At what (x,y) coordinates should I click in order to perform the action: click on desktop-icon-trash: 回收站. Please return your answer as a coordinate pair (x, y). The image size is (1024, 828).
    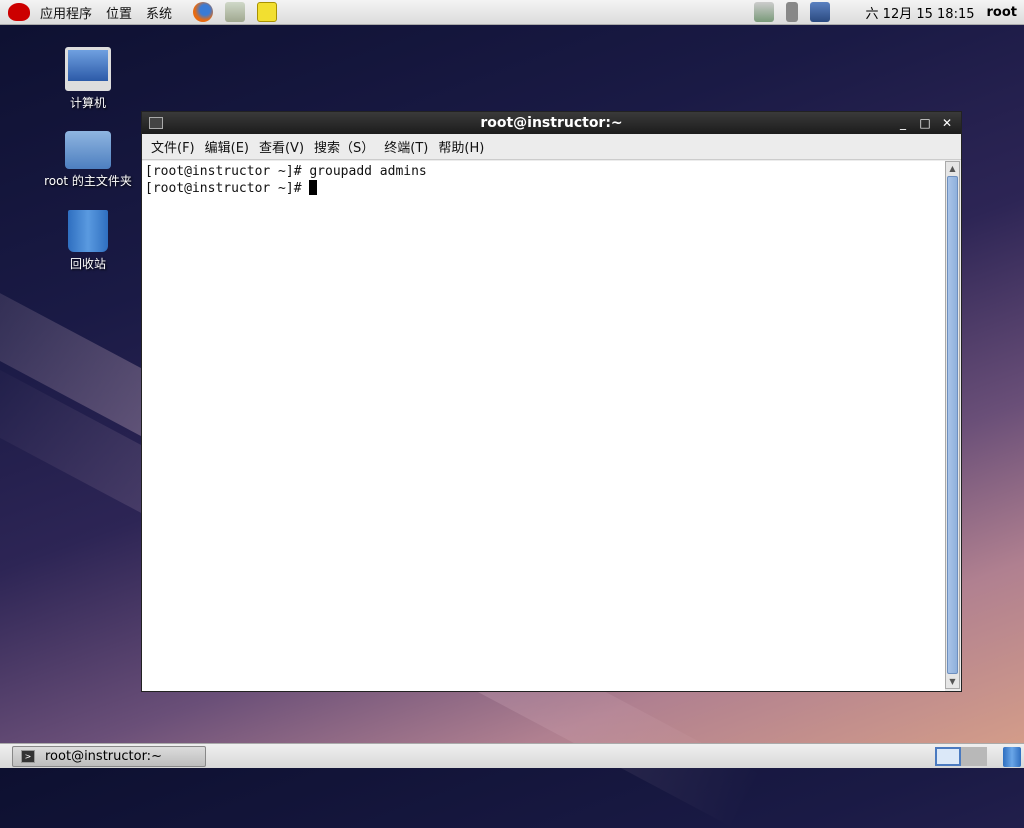
    Looking at the image, I should click on (88, 241).